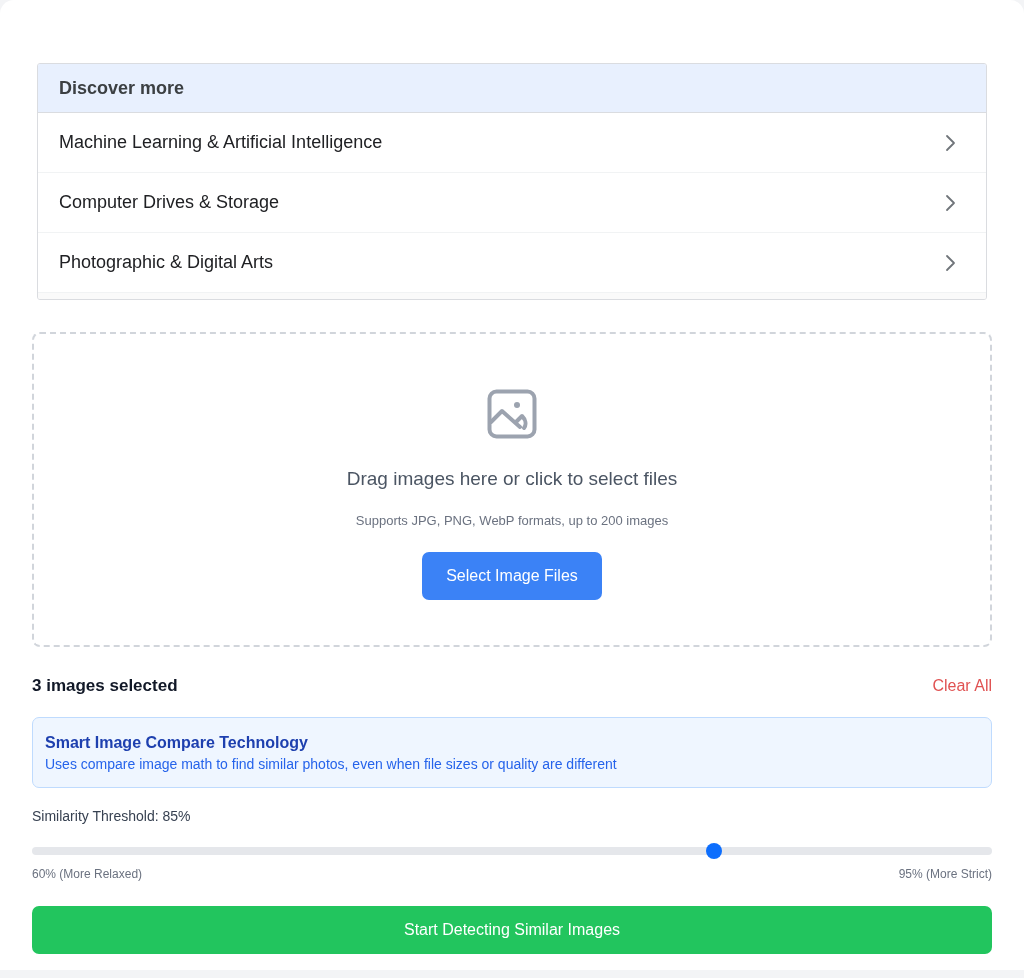 Image resolution: width=1024 pixels, height=978 pixels. Describe the element at coordinates (112, 816) in the screenshot. I see `threshold-label: Similarity Threshold: 85%` at that location.